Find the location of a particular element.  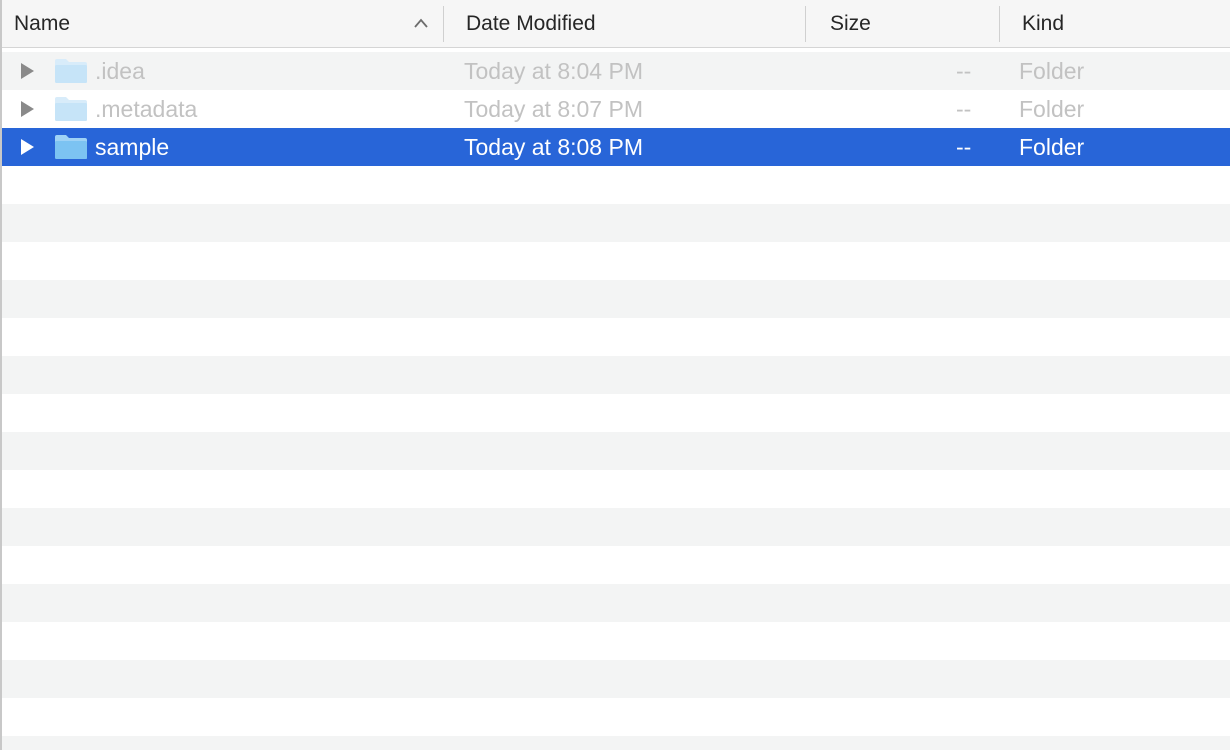

file-date-modified: Today at 8:04 PM is located at coordinates (553, 71).